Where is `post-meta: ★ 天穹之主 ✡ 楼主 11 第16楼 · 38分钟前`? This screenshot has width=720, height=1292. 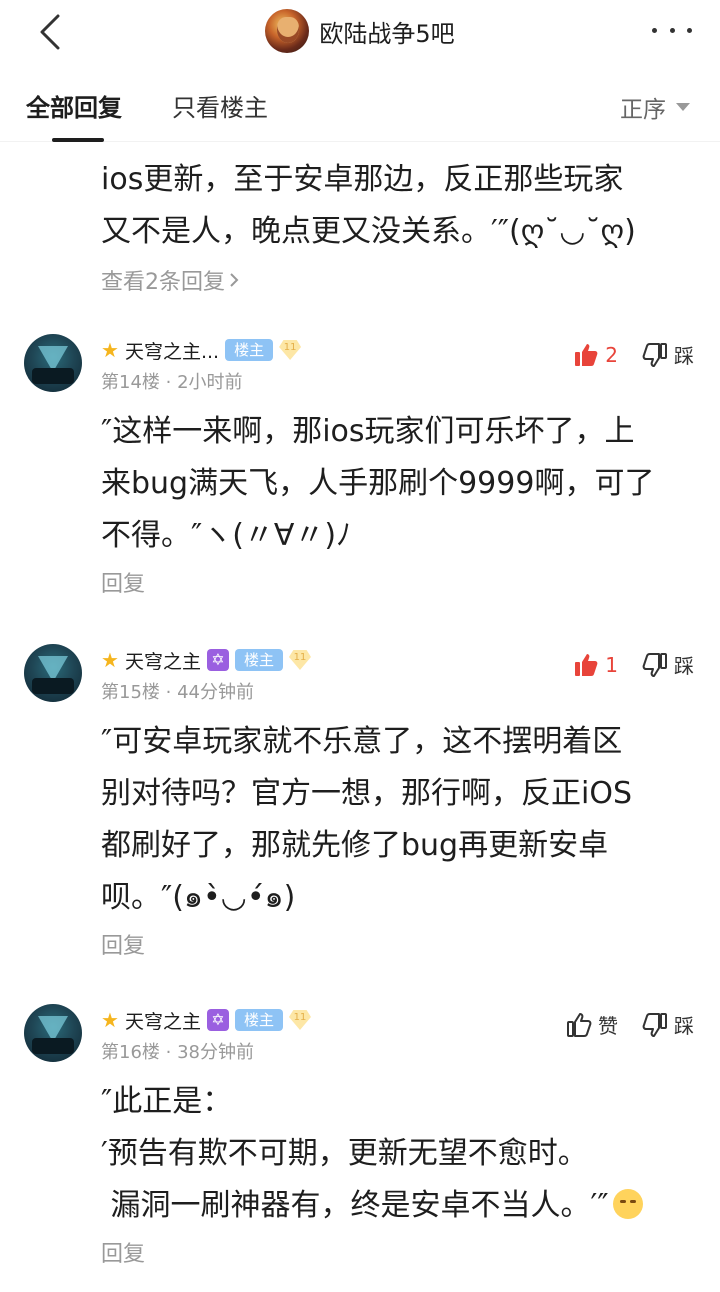 post-meta: ★ 天穹之主 ✡ 楼主 11 第16楼 · 38分钟前 is located at coordinates (206, 1035).